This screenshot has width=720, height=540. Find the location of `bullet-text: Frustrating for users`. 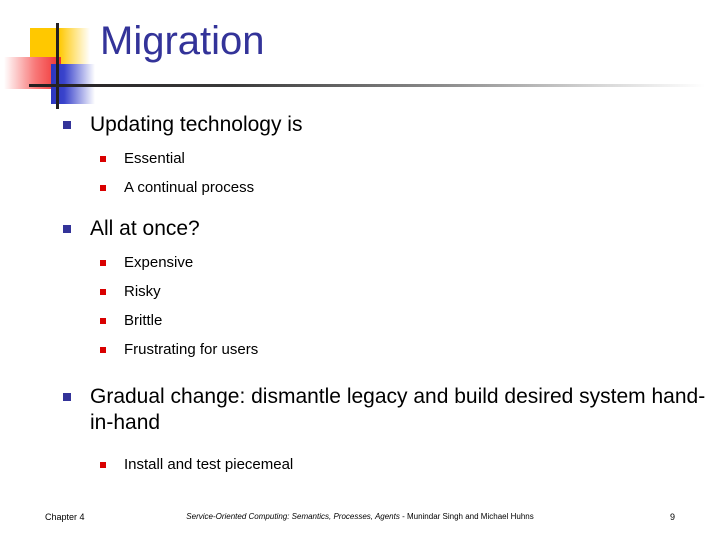

bullet-text: Frustrating for users is located at coordinates (191, 349).